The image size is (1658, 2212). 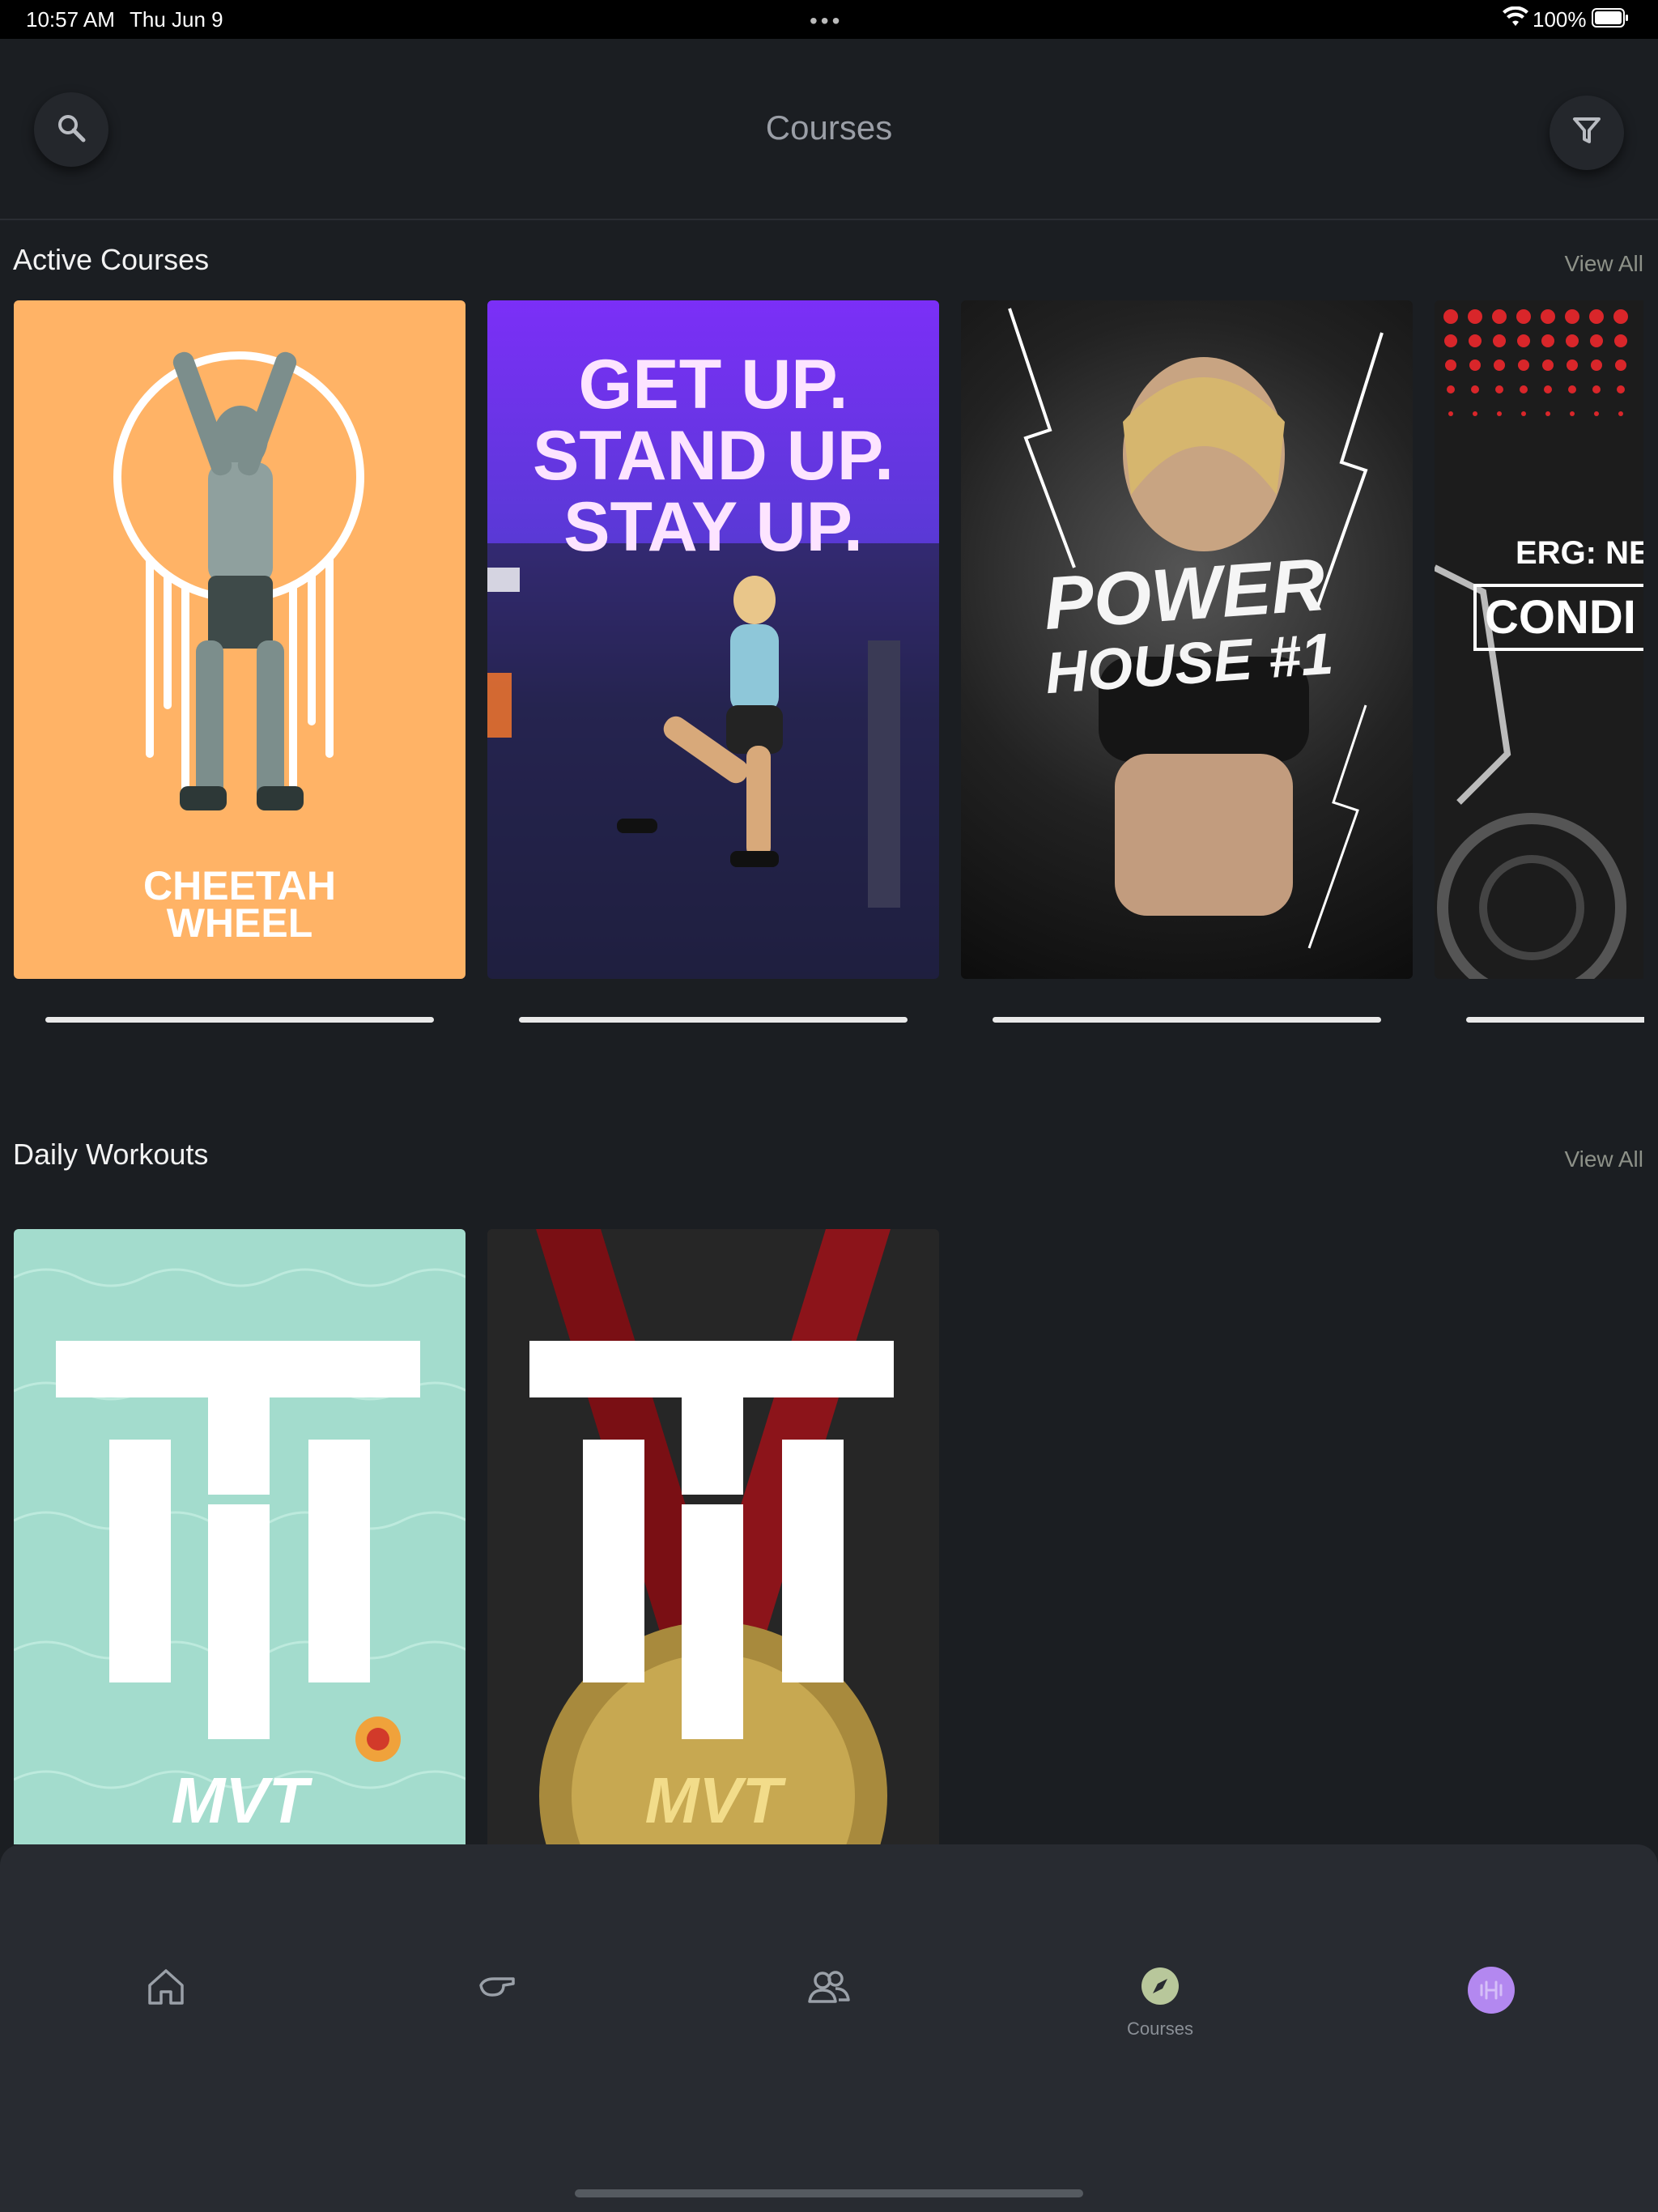 What do you see at coordinates (1160, 2029) in the screenshot?
I see `tab-label-courses: Courses` at bounding box center [1160, 2029].